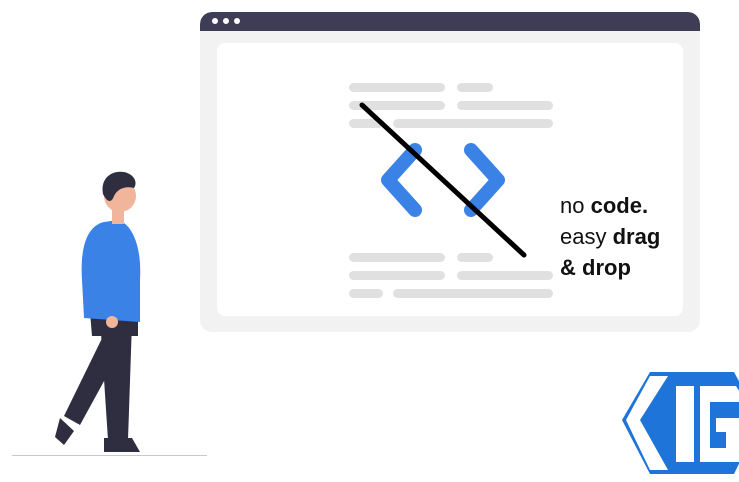 The image size is (739, 482). I want to click on tagline-text: no, so click(575, 205).